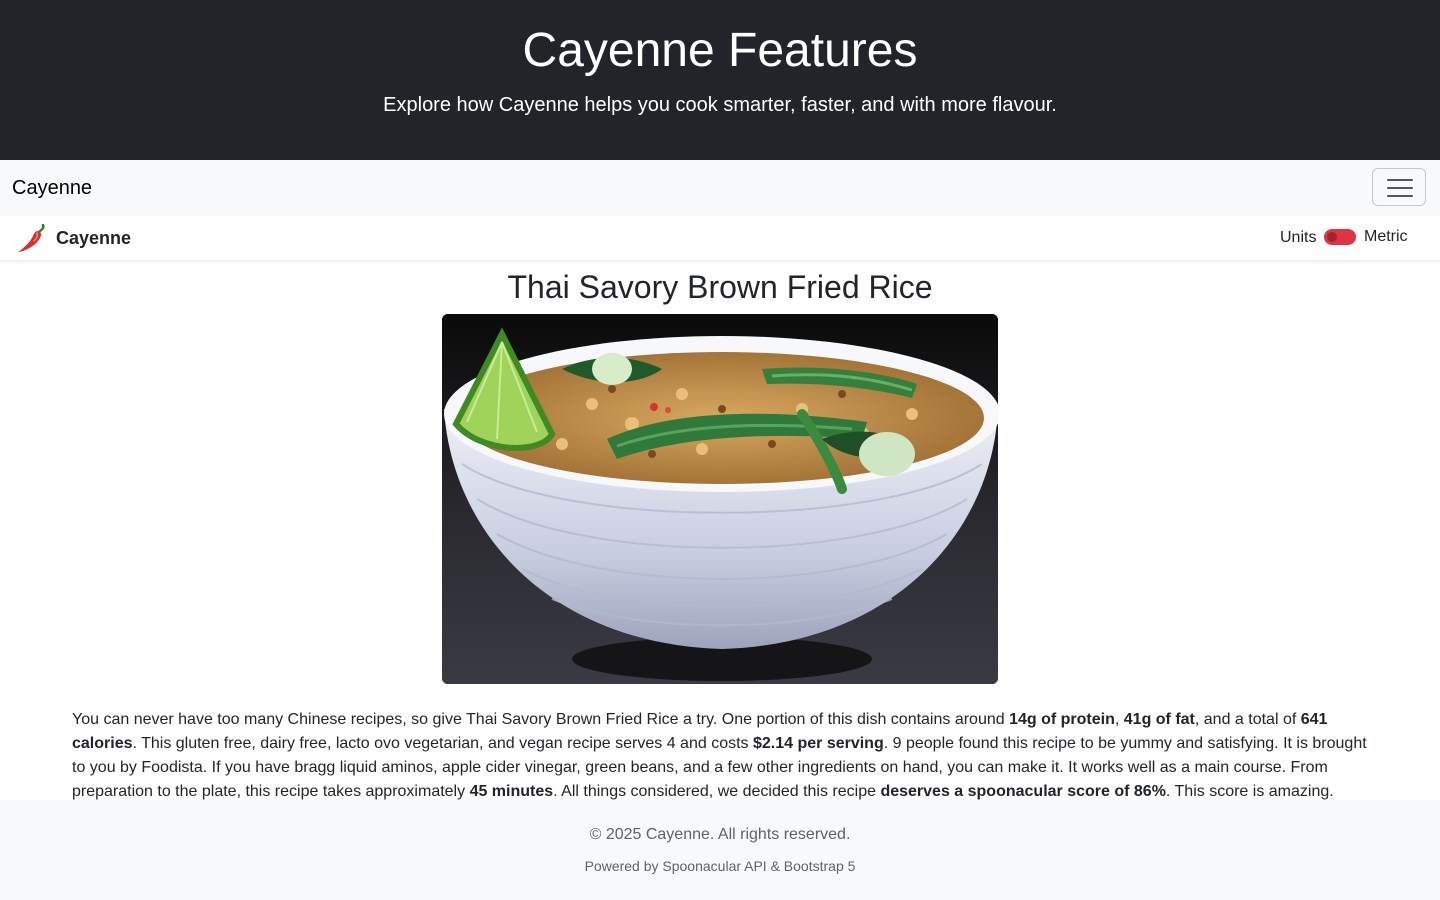 The height and width of the screenshot is (900, 1440). Describe the element at coordinates (720, 287) in the screenshot. I see `recipe-title: Thai Savory Brown Fried Rice` at that location.